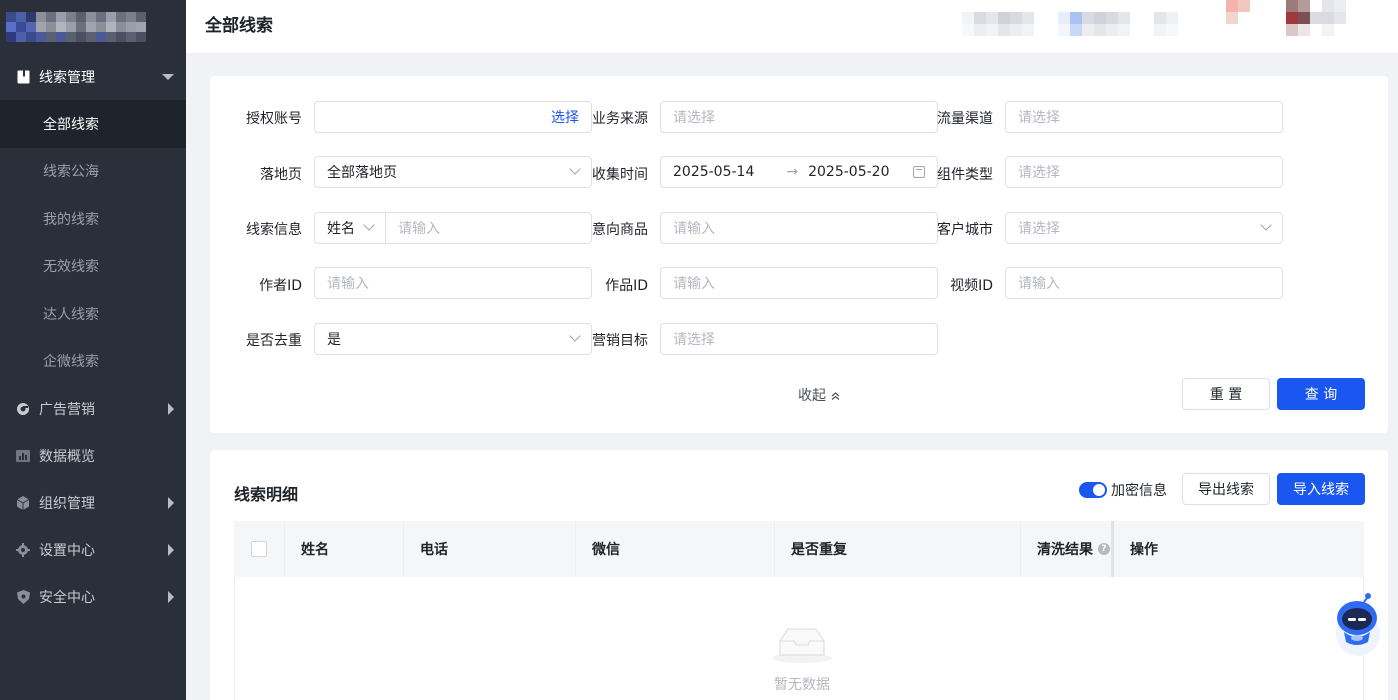 Image resolution: width=1398 pixels, height=700 pixels. Describe the element at coordinates (93, 314) in the screenshot. I see `sidebar-item-influencer-leads: 达人线索` at that location.